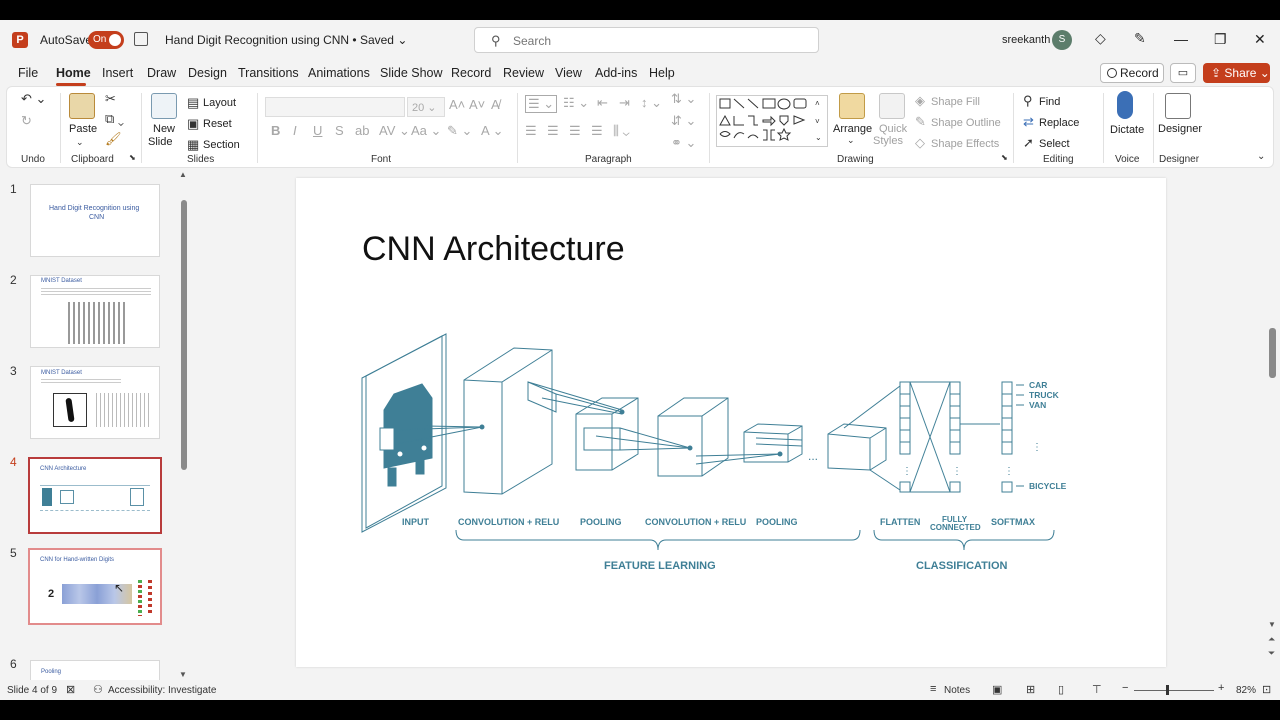  What do you see at coordinates (114, 119) in the screenshot?
I see `copy-icon: ⧉ ⌄` at bounding box center [114, 119].